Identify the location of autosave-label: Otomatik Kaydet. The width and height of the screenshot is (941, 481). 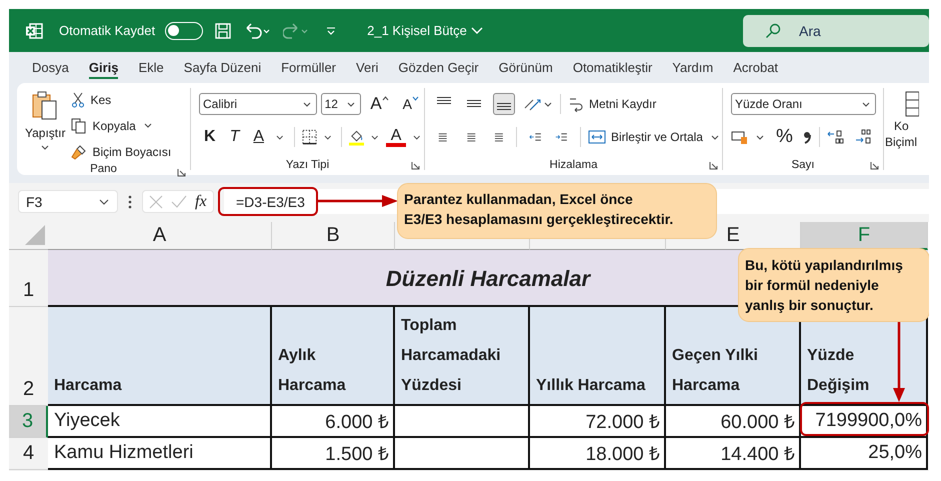
(107, 30).